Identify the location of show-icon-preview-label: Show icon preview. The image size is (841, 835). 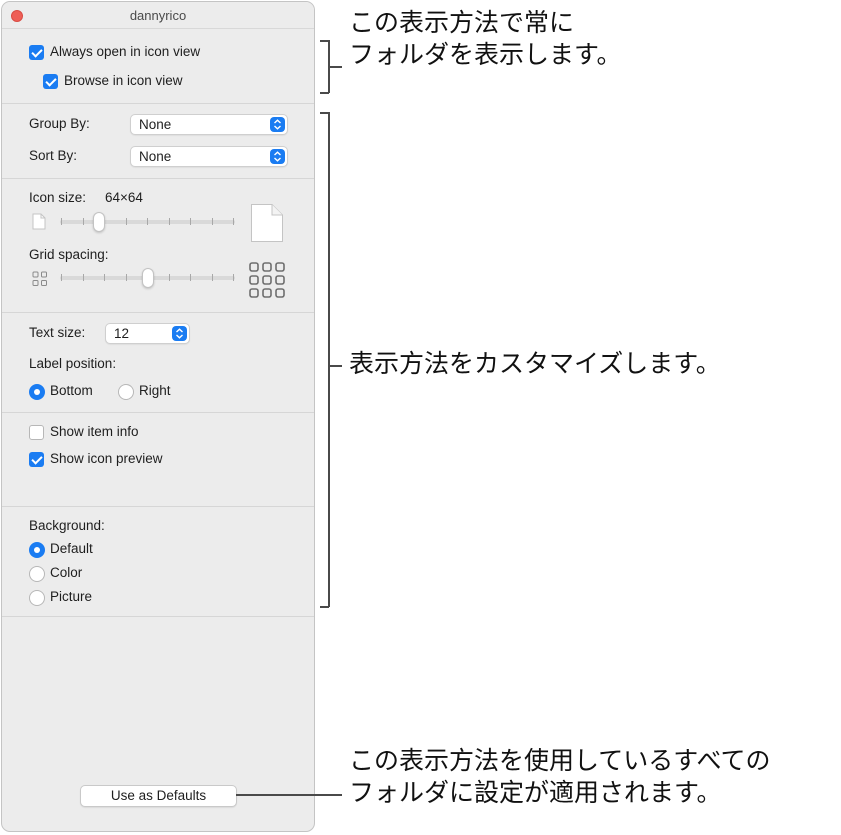
(106, 458).